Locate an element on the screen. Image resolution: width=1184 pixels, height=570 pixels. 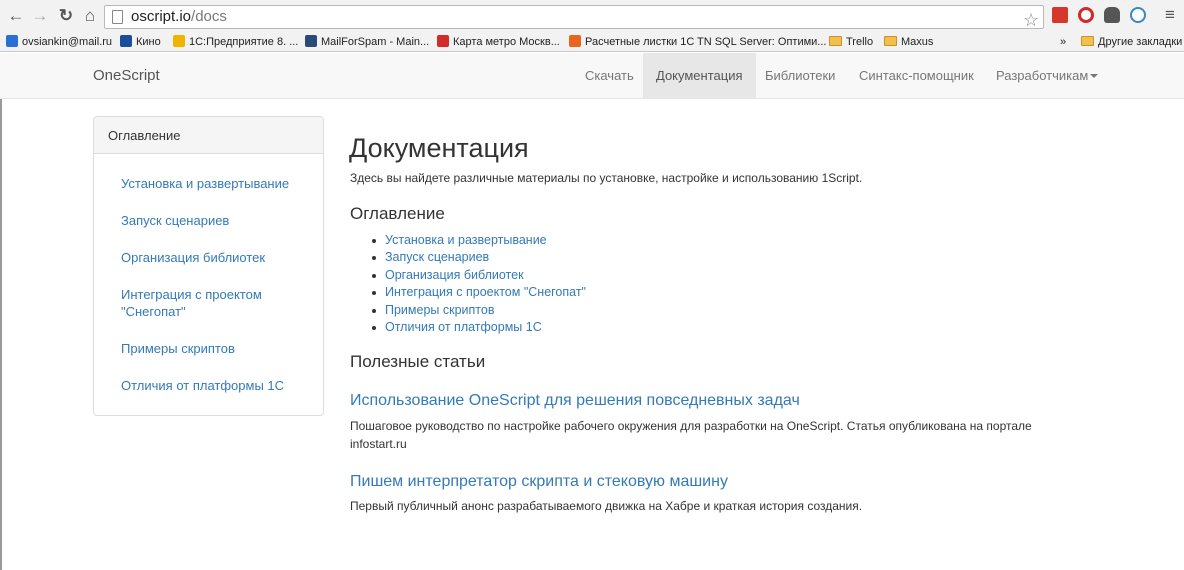
browser-toolbar: ← → ↻ ⌂ oscript.io/docs ☆ ≡ is located at coordinates (592, 16).